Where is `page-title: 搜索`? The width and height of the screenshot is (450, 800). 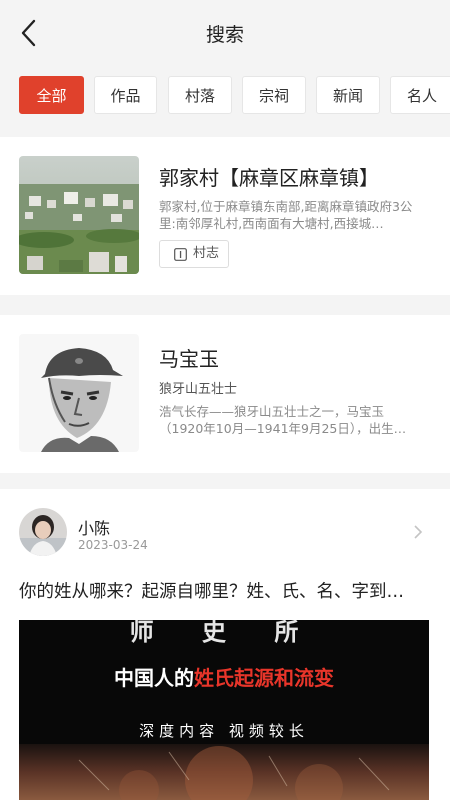
page-title: 搜索 is located at coordinates (224, 35).